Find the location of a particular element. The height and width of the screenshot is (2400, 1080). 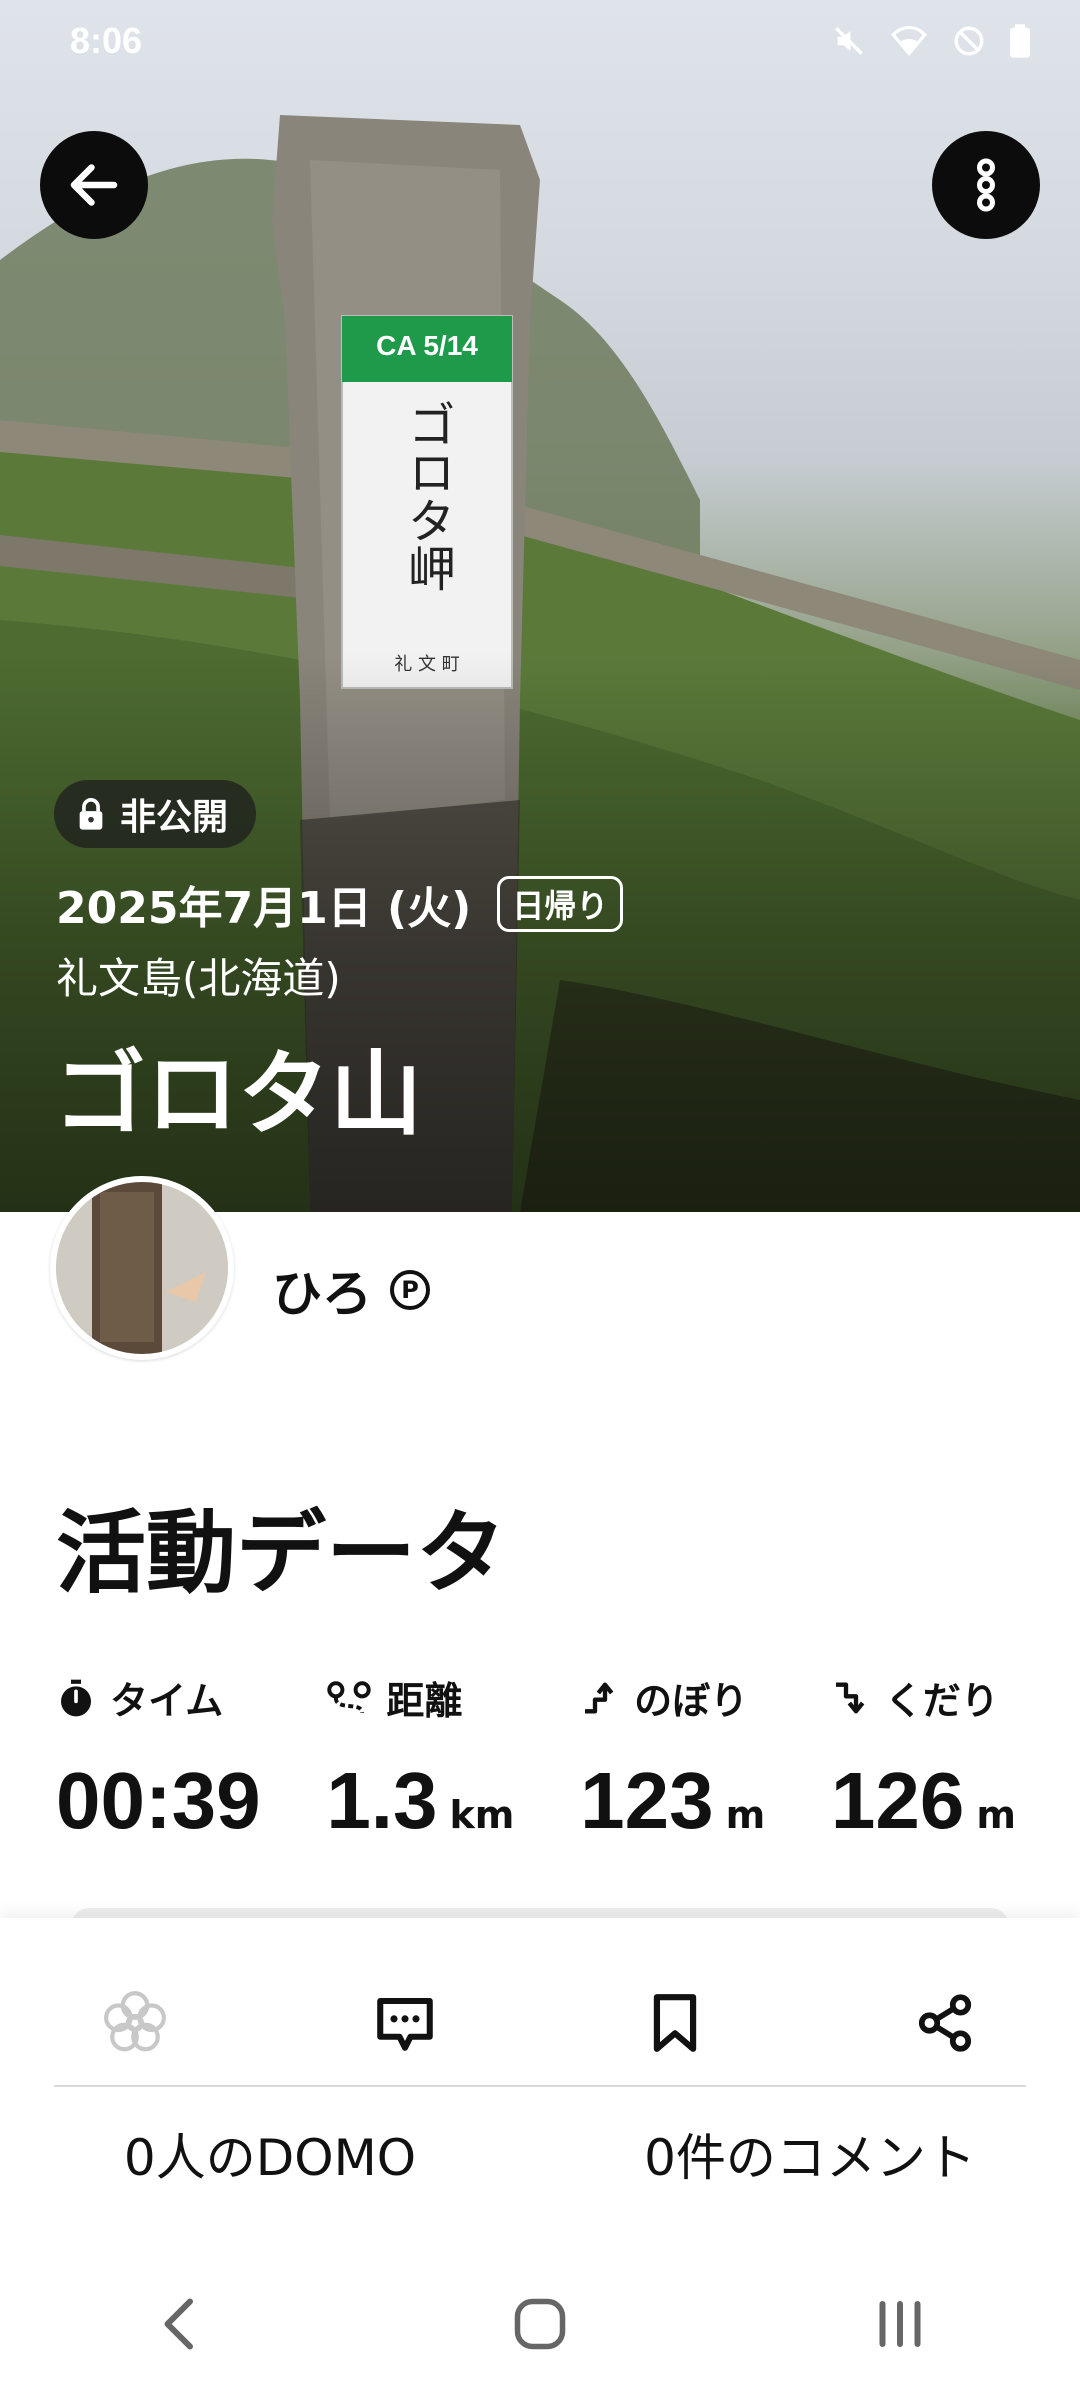

divider is located at coordinates (540, 2086).